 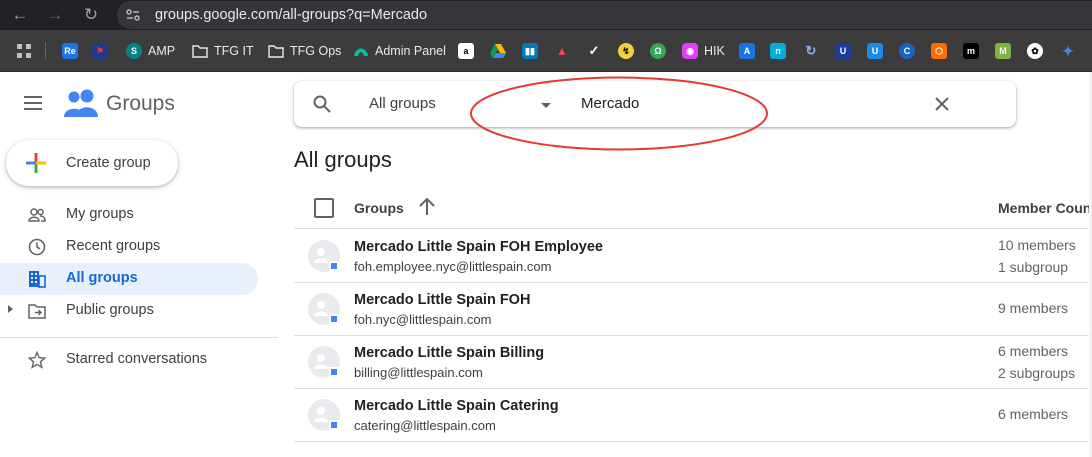 What do you see at coordinates (100, 50) in the screenshot?
I see `bookmark-mlb: ⚑` at bounding box center [100, 50].